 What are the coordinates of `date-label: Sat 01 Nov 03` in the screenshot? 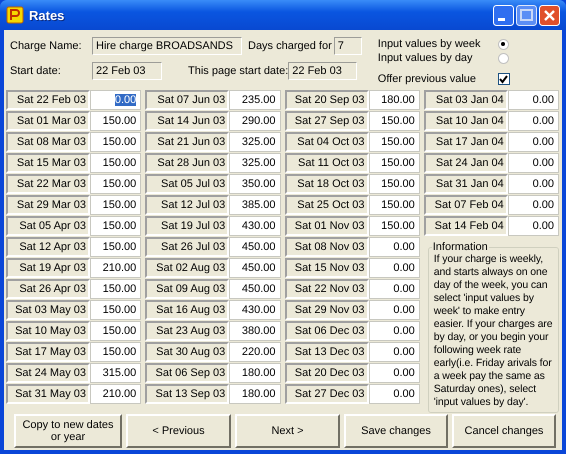 It's located at (326, 226).